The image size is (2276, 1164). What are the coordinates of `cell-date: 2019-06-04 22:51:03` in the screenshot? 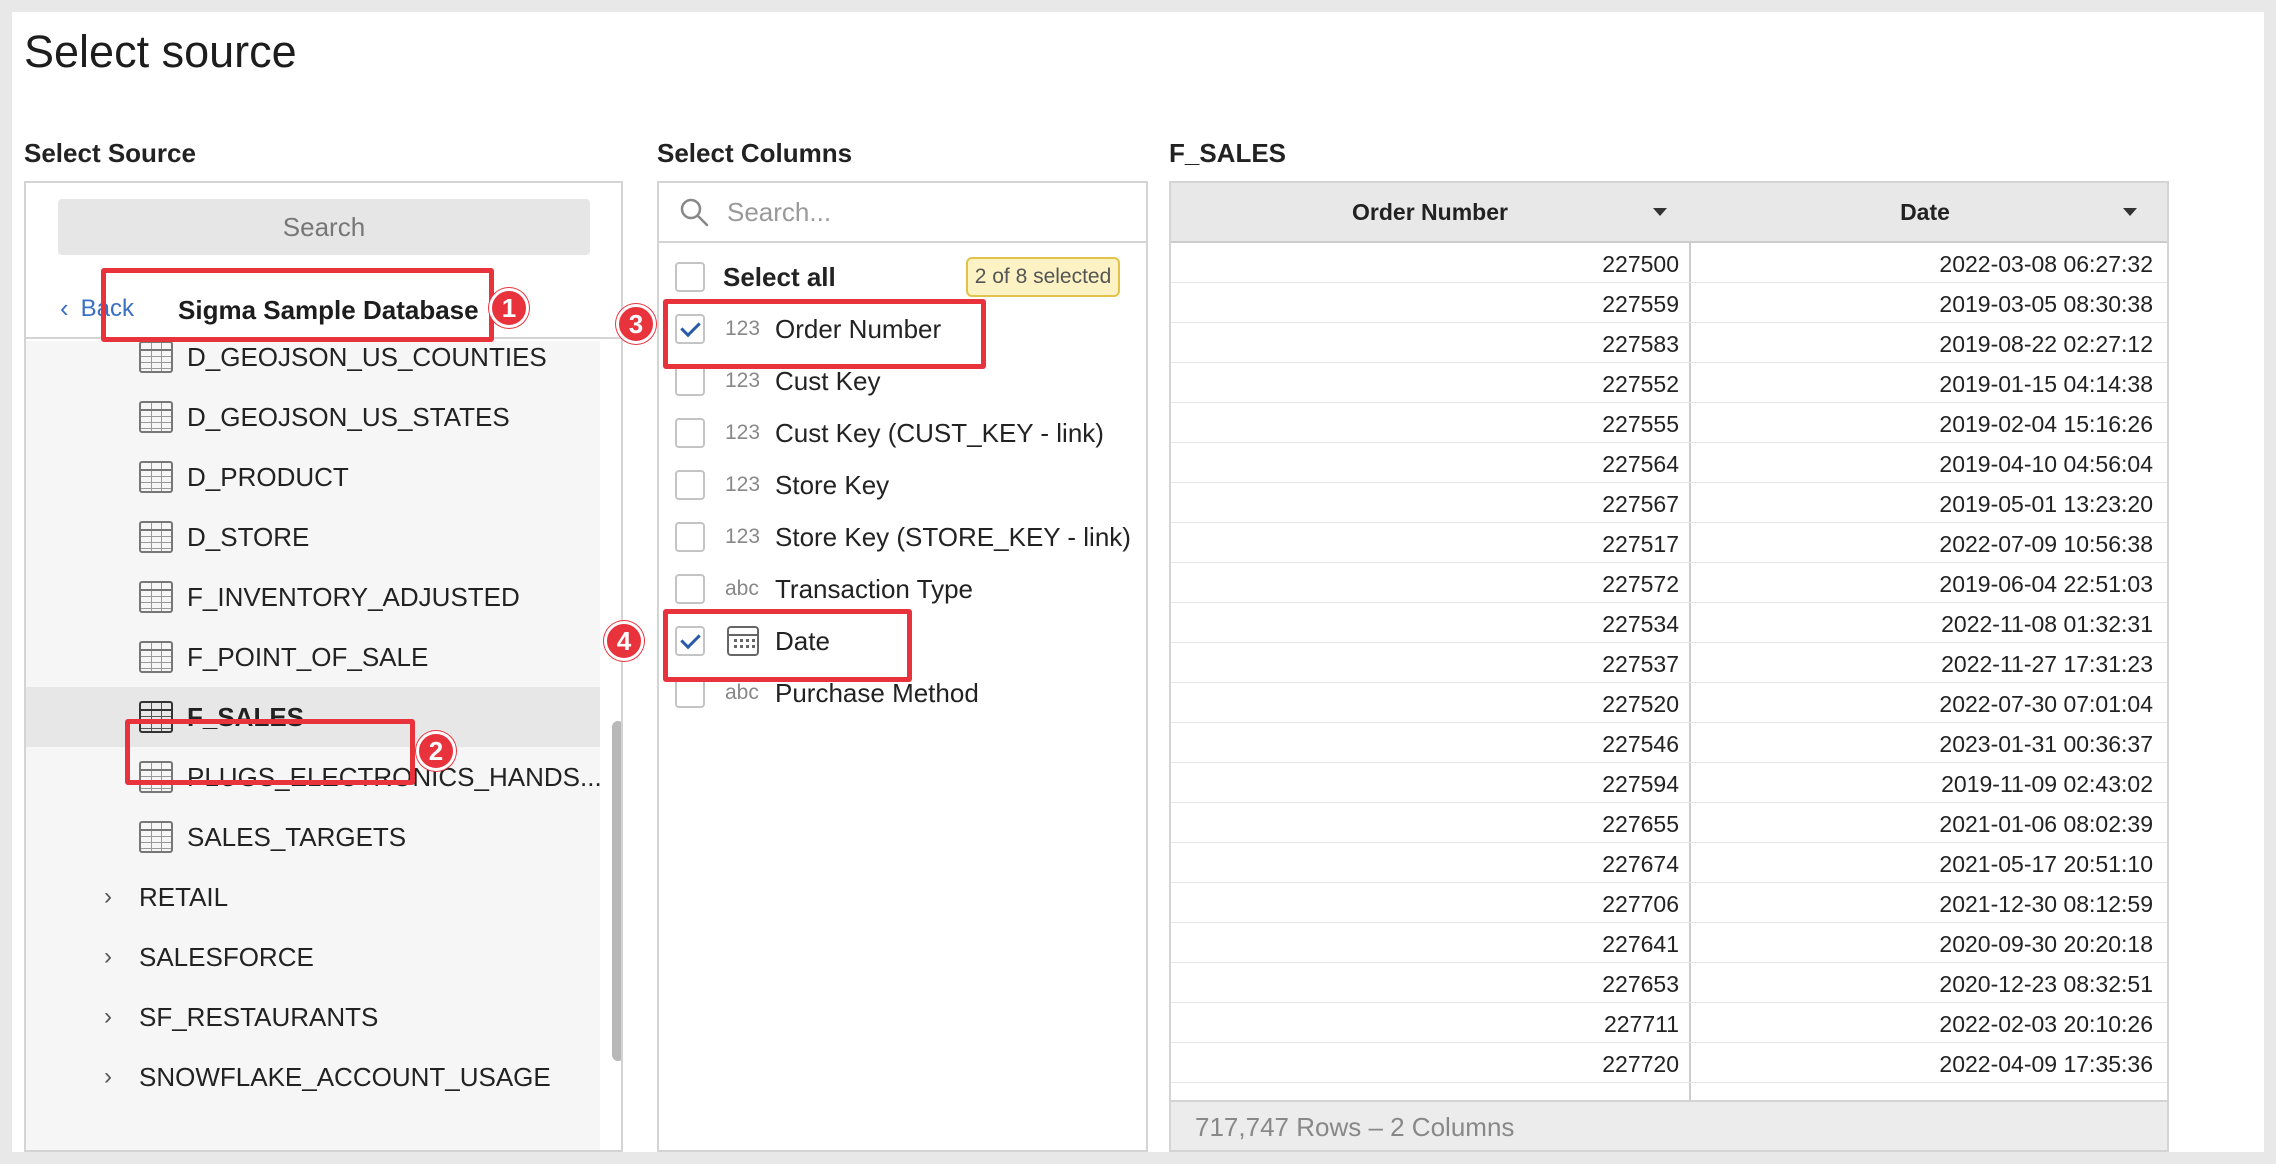 It's located at (1925, 584).